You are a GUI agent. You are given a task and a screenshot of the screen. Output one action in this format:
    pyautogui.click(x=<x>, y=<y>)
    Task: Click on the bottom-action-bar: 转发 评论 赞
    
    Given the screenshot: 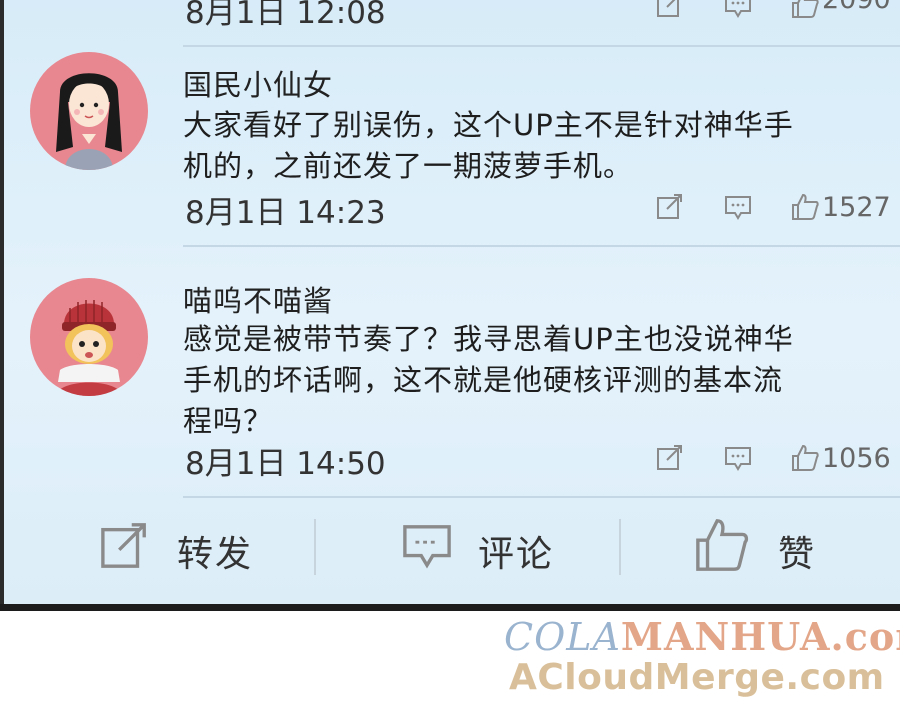 What is the action you would take?
    pyautogui.click(x=450, y=546)
    